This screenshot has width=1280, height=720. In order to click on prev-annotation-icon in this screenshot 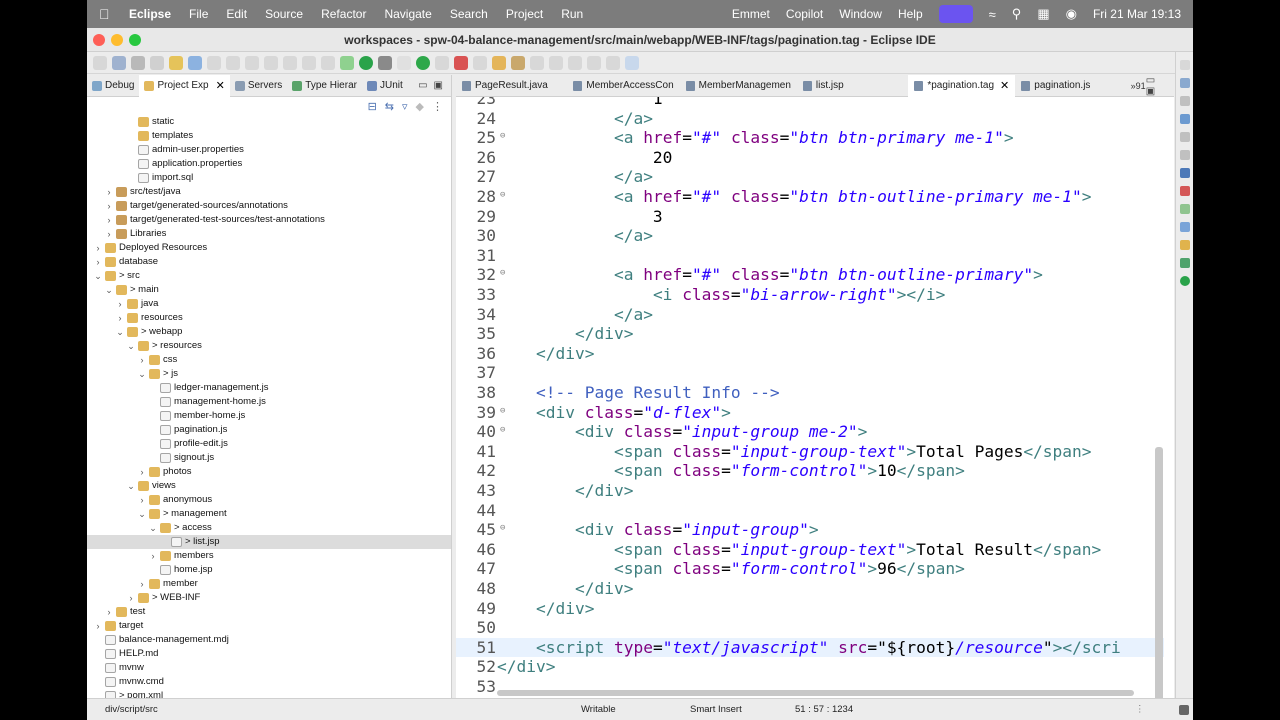, I will do `click(575, 62)`.